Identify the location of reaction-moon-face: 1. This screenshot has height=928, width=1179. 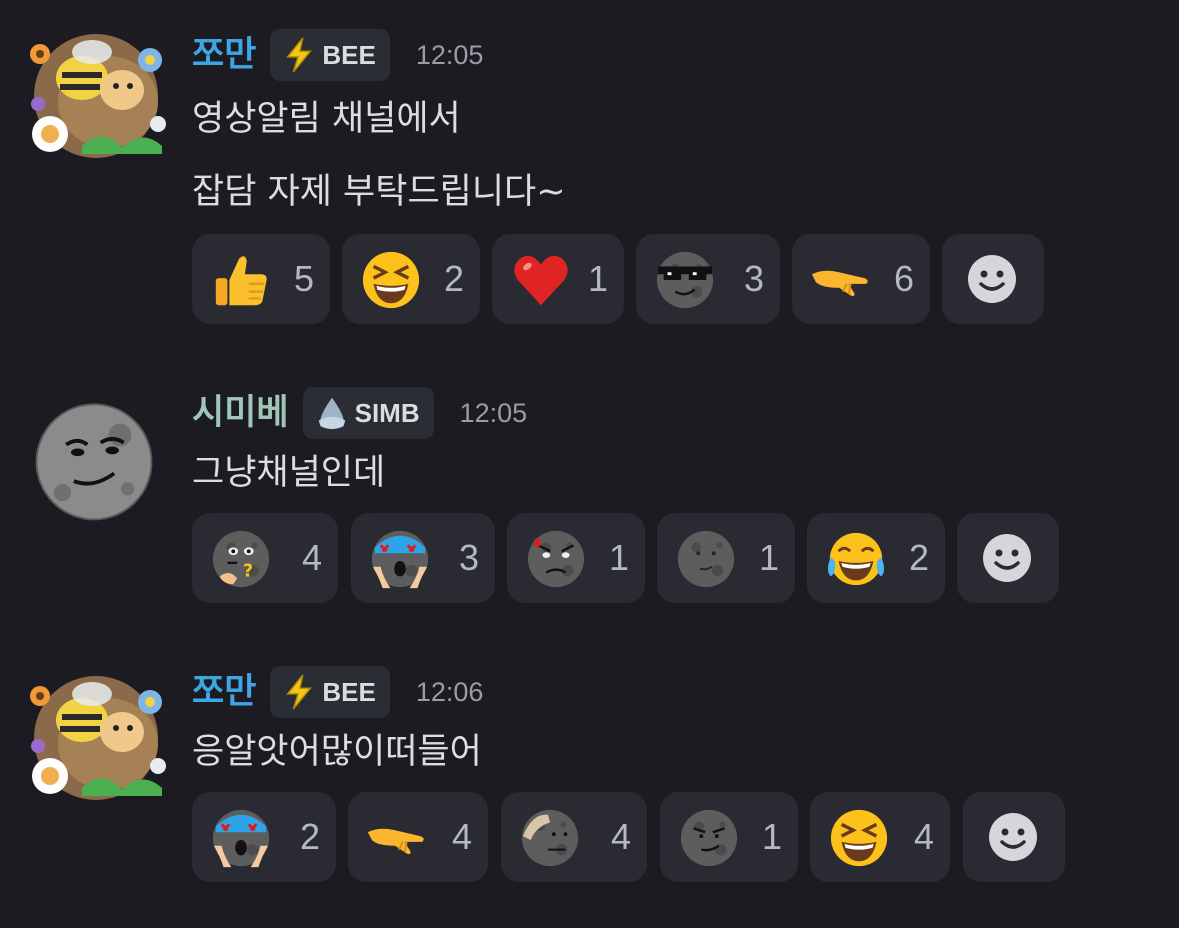
(726, 558).